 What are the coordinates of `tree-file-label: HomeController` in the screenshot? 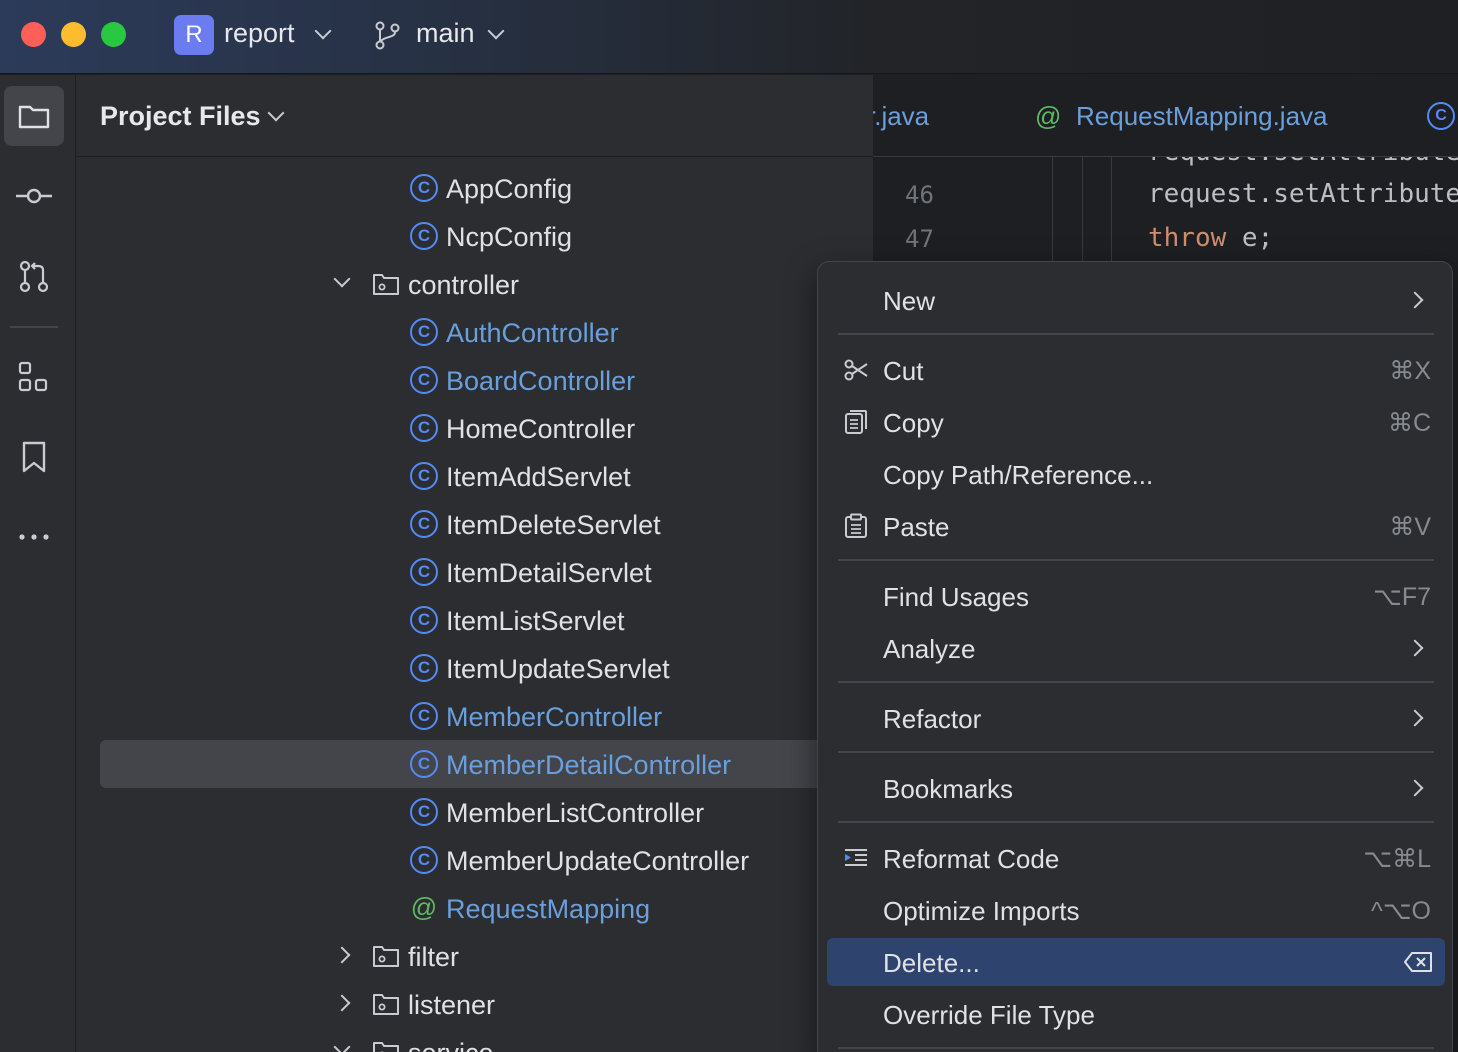 It's located at (541, 429).